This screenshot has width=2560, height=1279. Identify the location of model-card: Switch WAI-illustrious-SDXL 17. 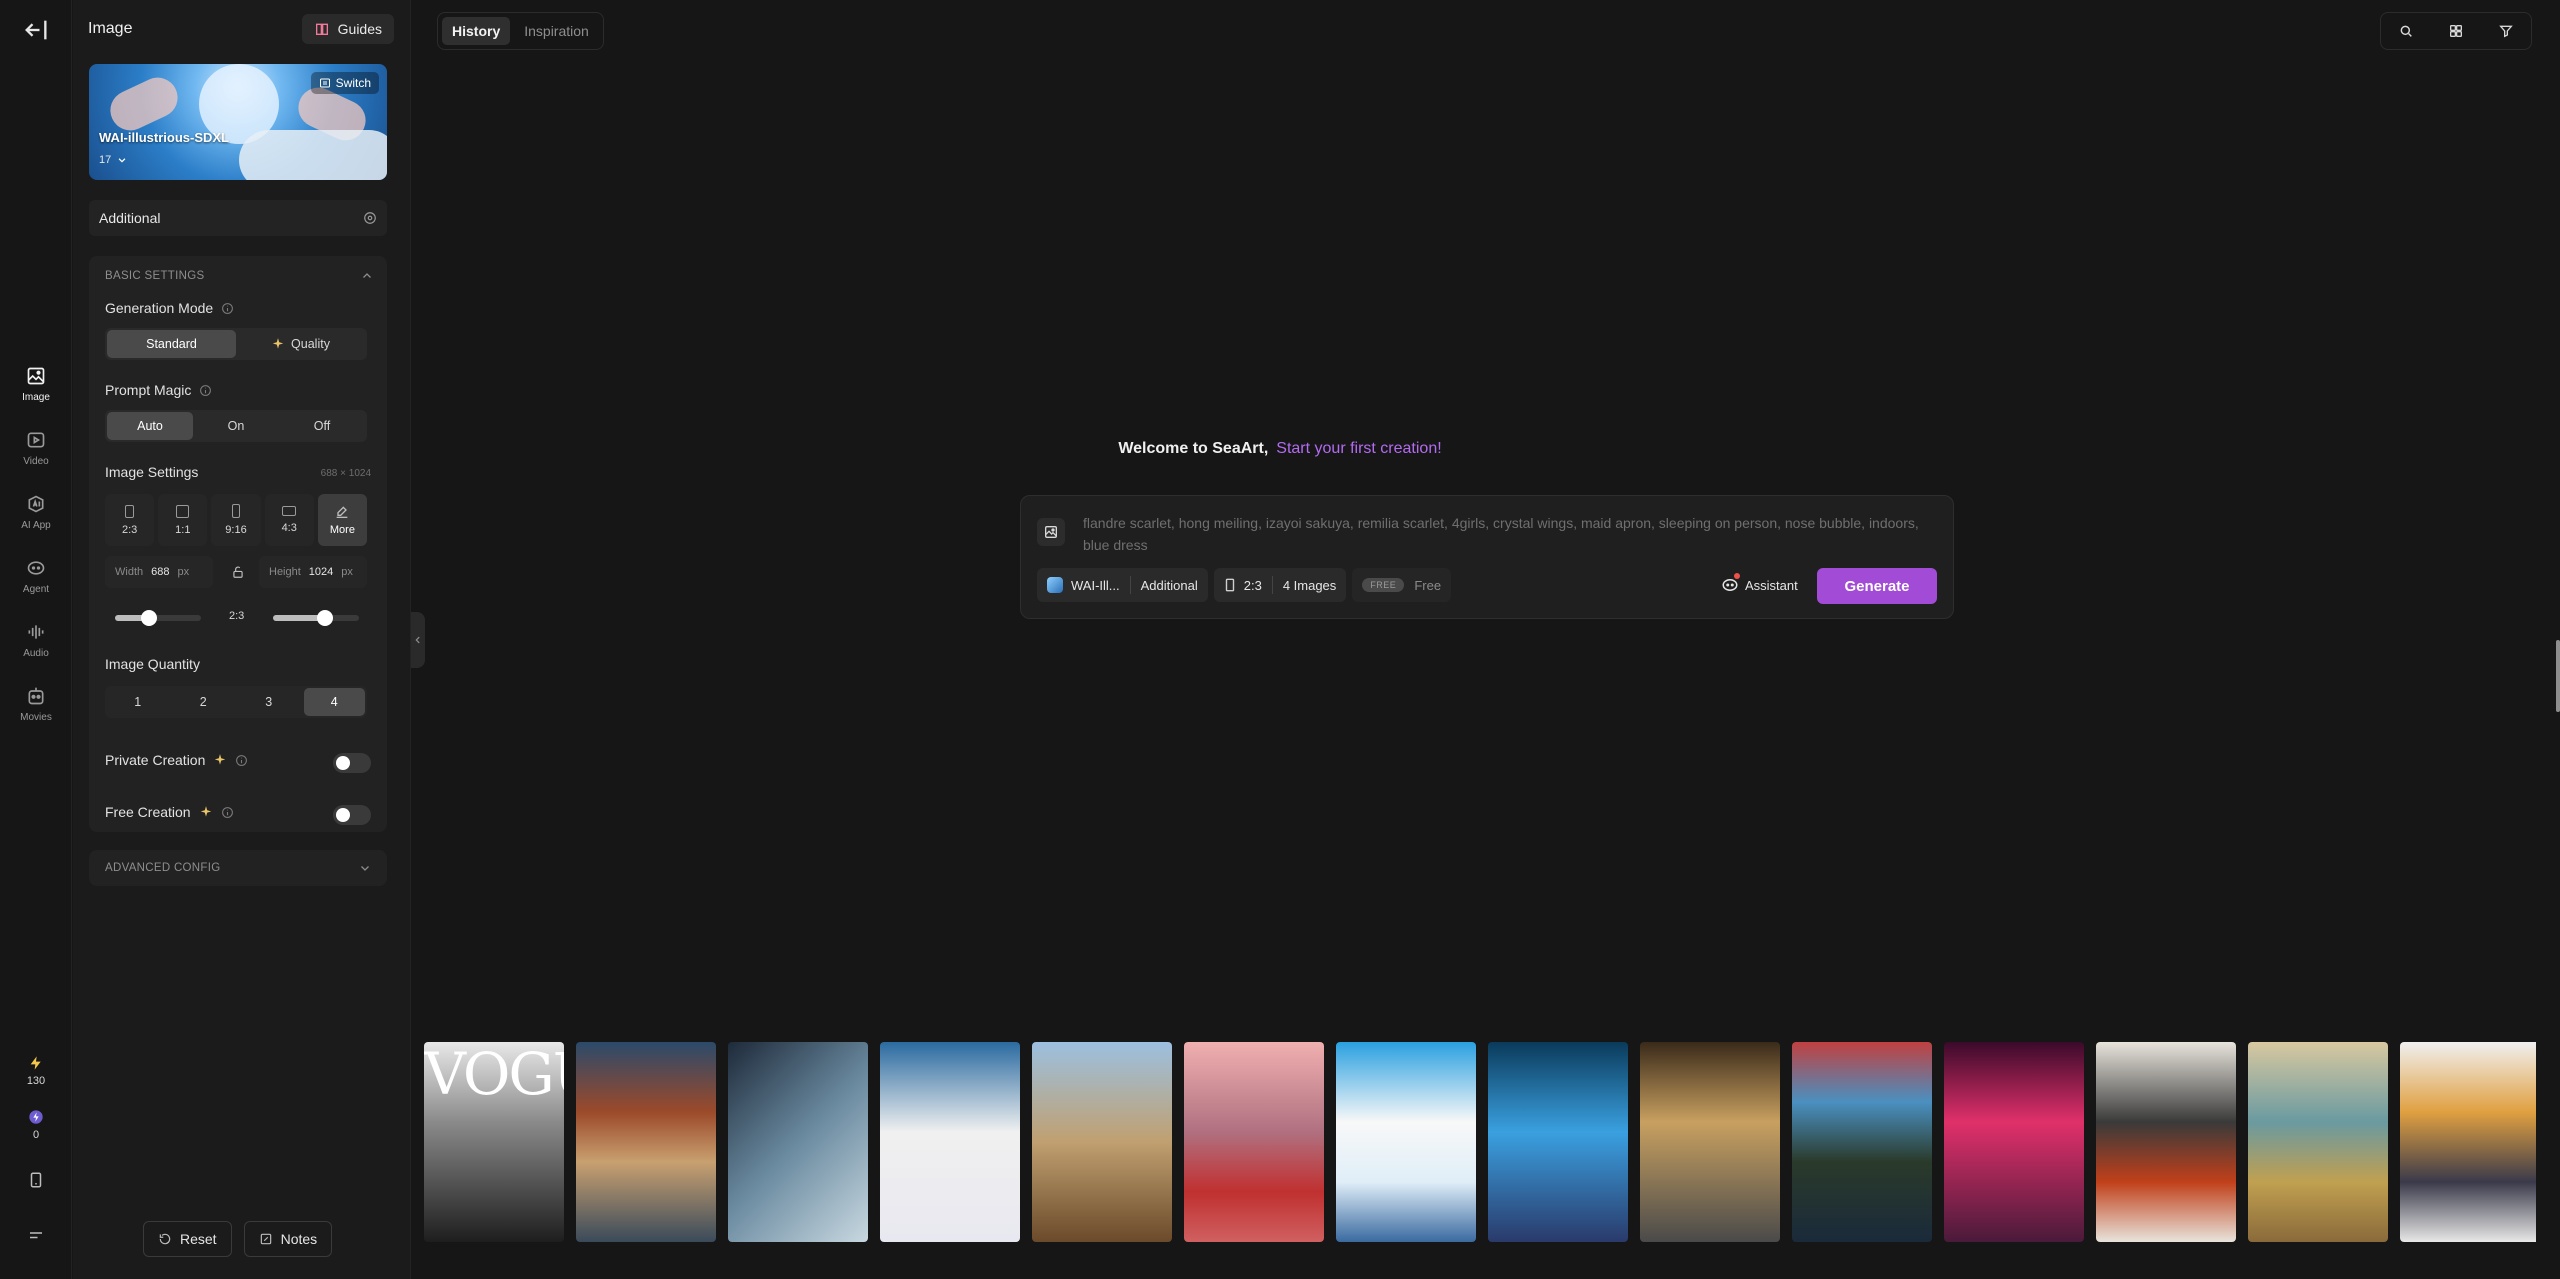
(238, 122).